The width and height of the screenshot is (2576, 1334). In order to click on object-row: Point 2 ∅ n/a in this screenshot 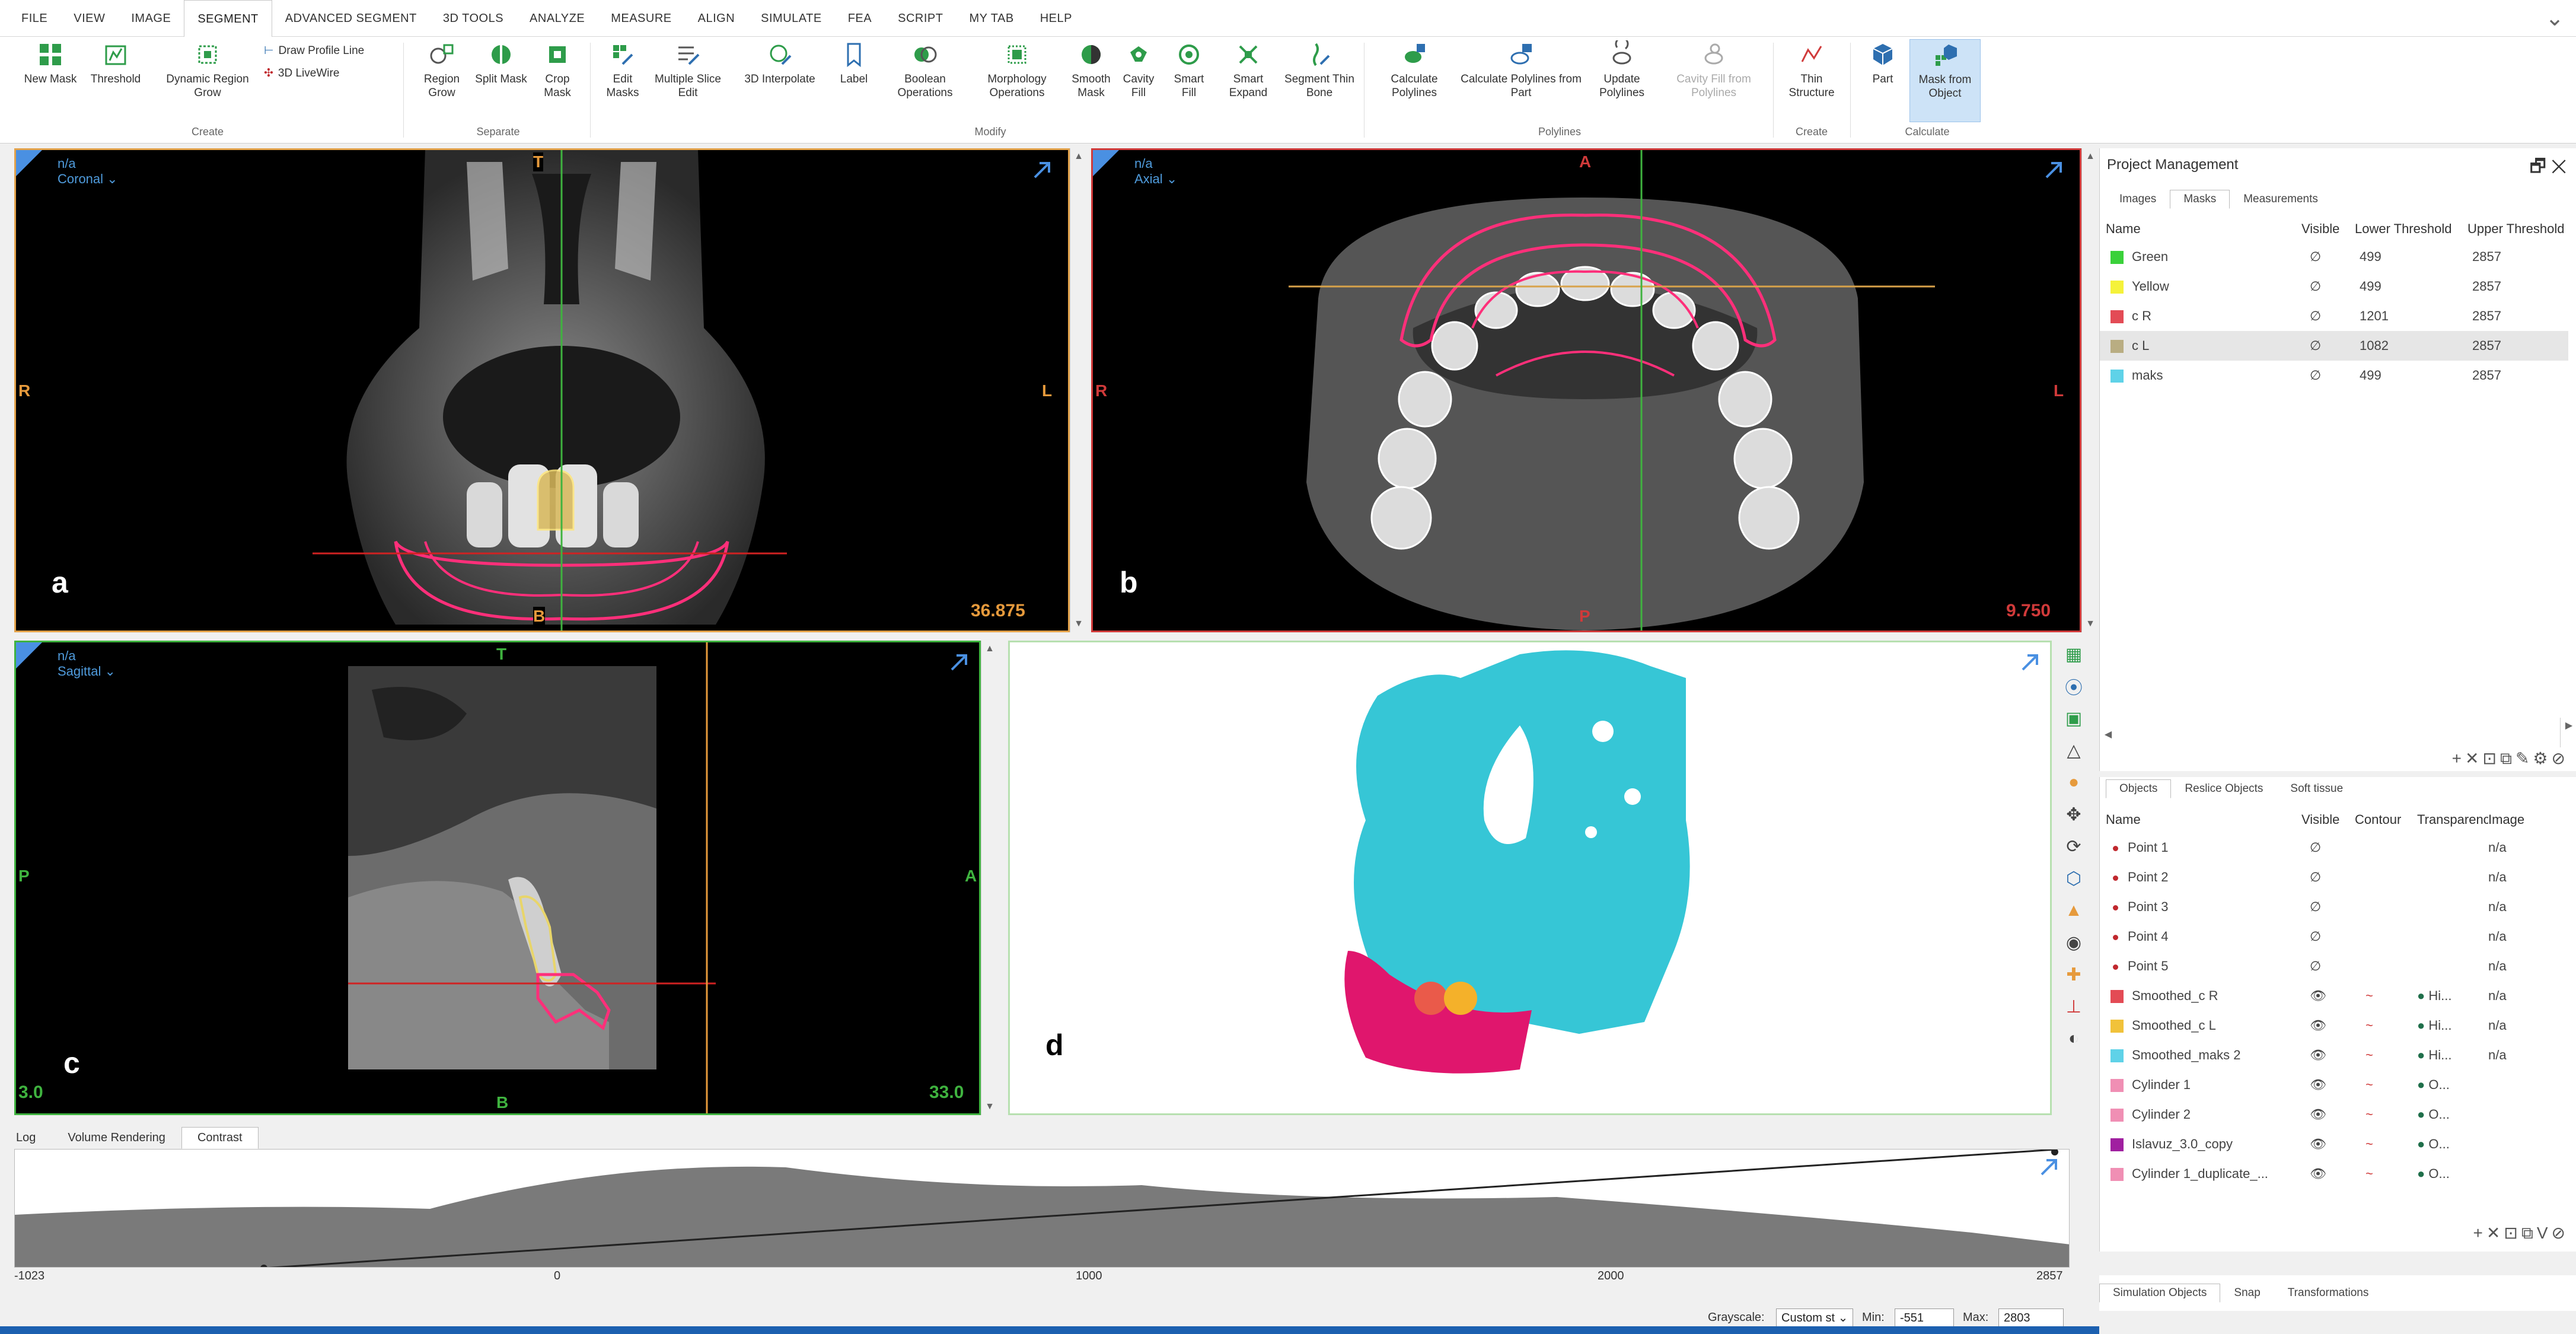, I will do `click(2334, 877)`.